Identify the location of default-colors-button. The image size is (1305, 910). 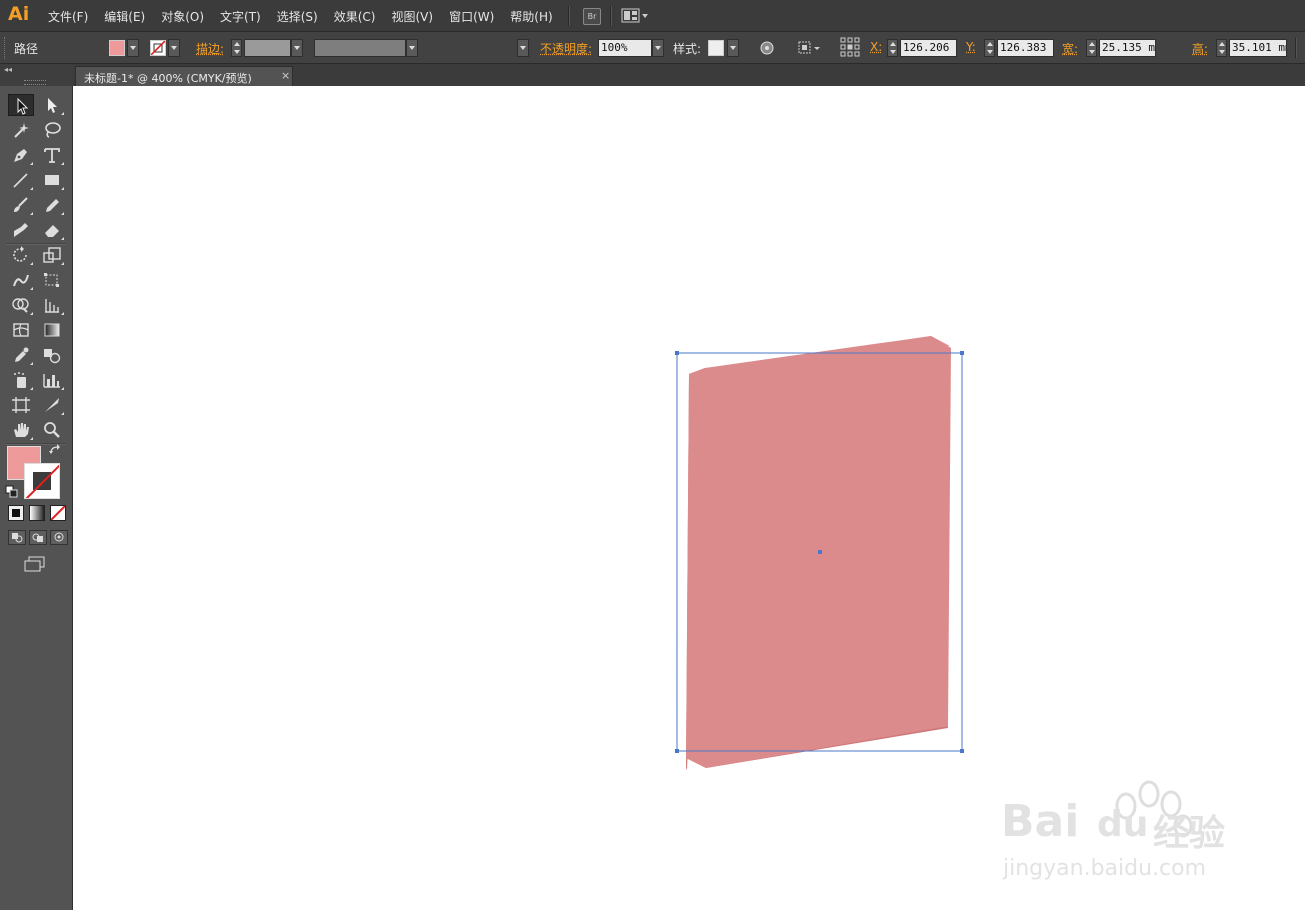
(12, 492).